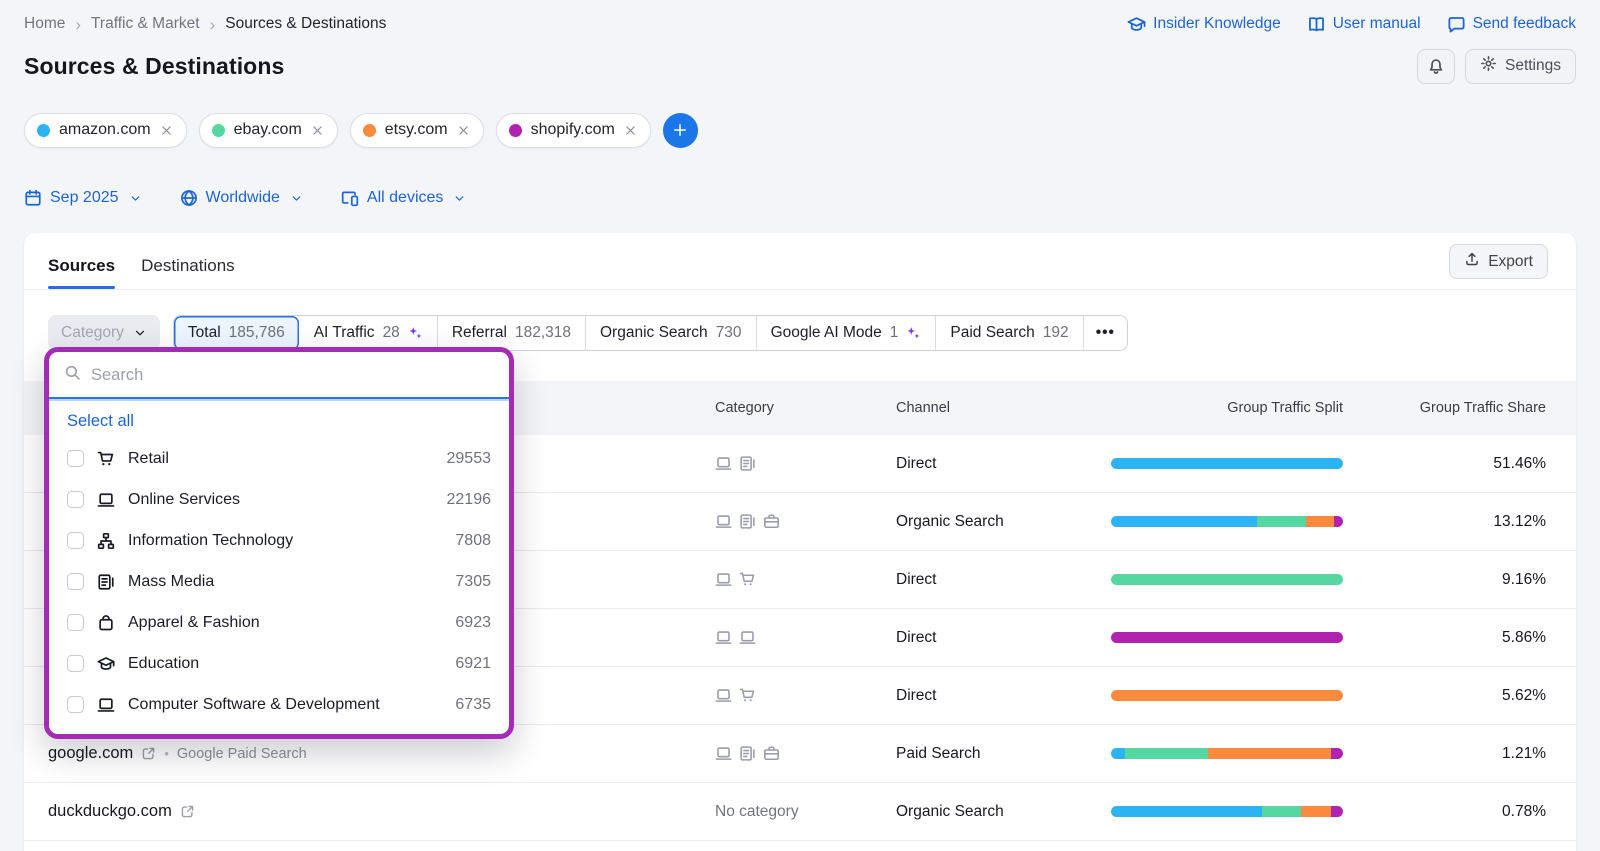  I want to click on channel-cell: Organic Search, so click(950, 521).